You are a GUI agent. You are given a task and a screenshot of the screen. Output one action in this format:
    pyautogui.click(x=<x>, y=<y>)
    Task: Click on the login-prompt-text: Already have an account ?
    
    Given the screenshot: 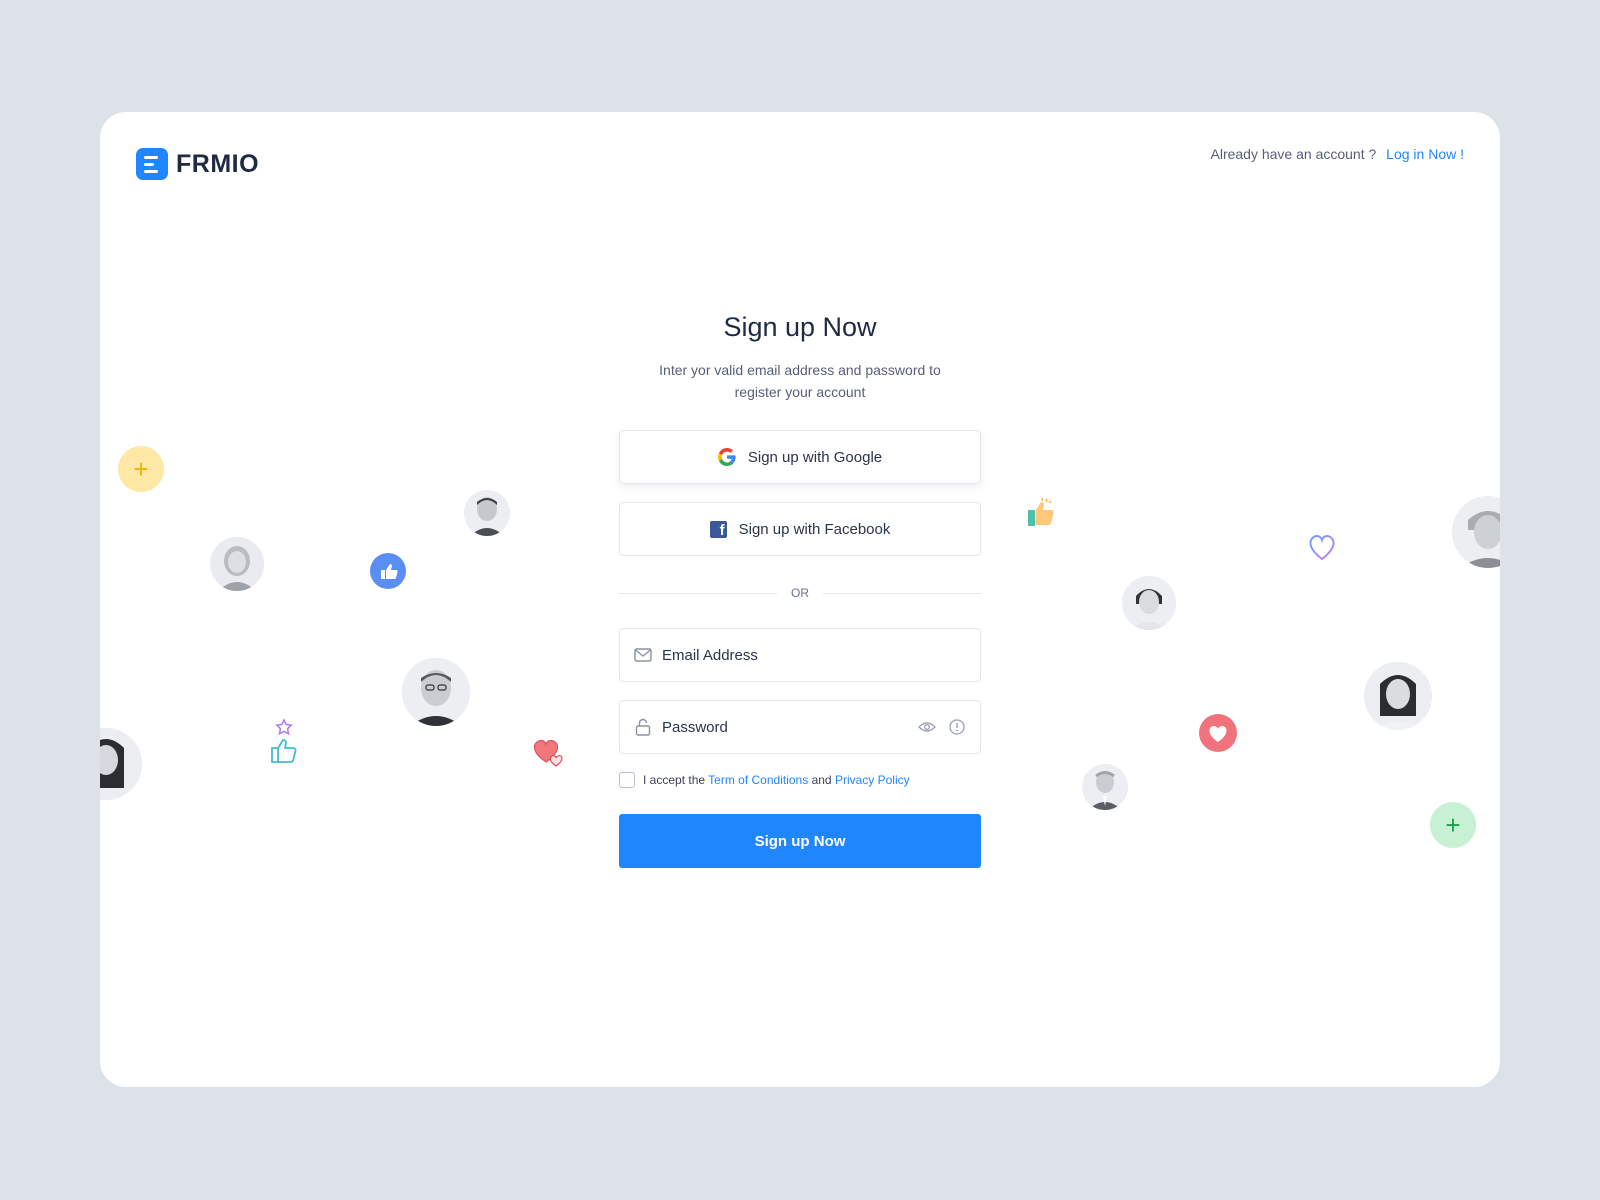 What is the action you would take?
    pyautogui.click(x=1293, y=154)
    